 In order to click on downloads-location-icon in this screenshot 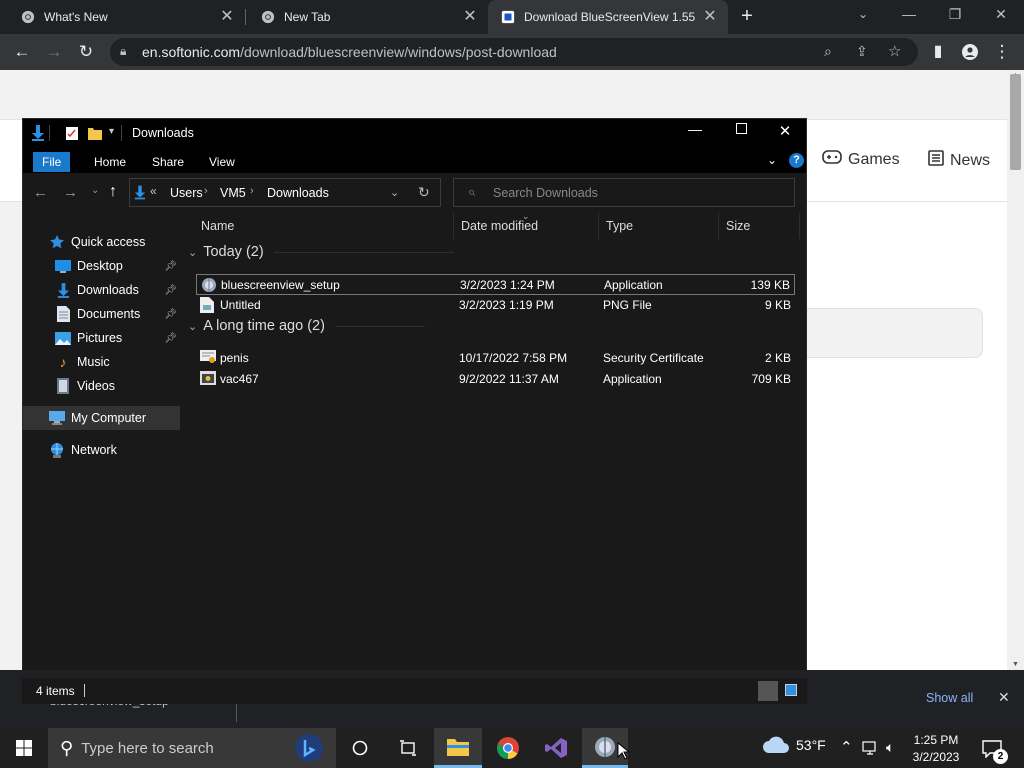, I will do `click(140, 194)`.